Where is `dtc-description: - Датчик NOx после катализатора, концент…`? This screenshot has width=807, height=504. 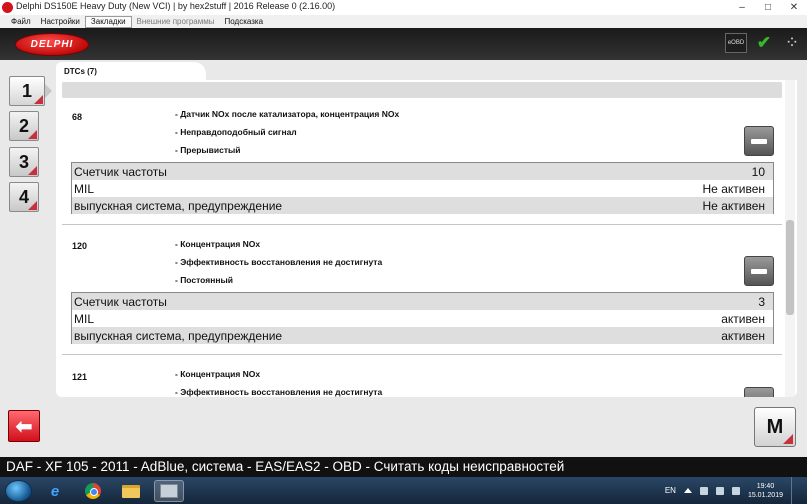
dtc-description: - Датчик NOx после катализатора, концент… is located at coordinates (287, 114).